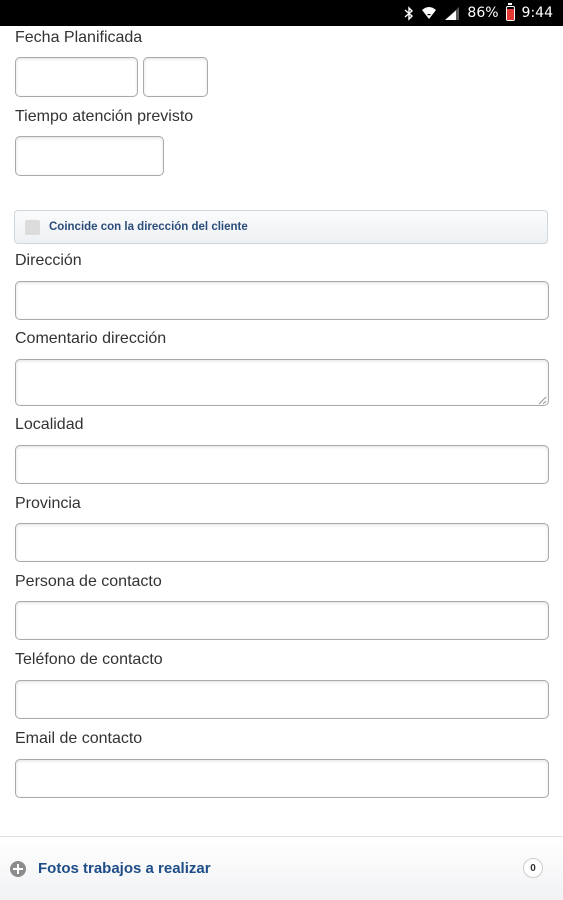 This screenshot has height=900, width=563. I want to click on provincia-label: Provincia, so click(48, 503).